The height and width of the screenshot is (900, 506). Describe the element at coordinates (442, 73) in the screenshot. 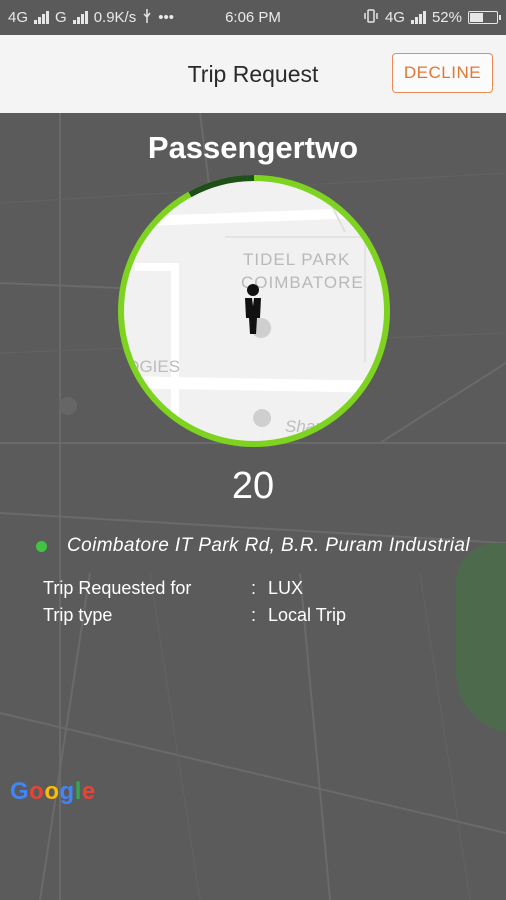

I see `decline-button: DECLINE` at that location.